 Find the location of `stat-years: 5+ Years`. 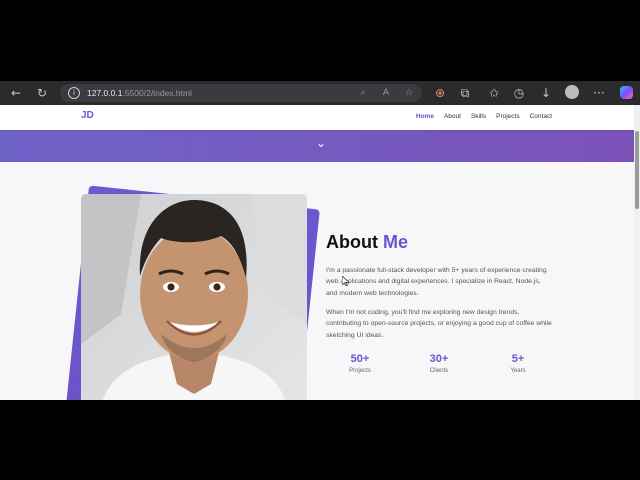

stat-years: 5+ Years is located at coordinates (518, 363).